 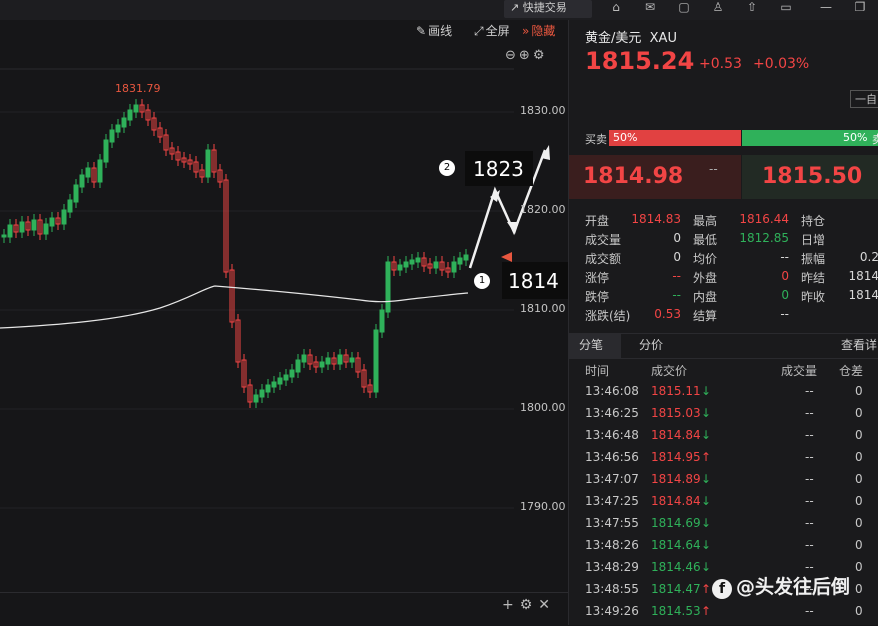 What do you see at coordinates (723, 480) in the screenshot?
I see `table-row: 13:47:07 1814.89 ↓ -- 0` at bounding box center [723, 480].